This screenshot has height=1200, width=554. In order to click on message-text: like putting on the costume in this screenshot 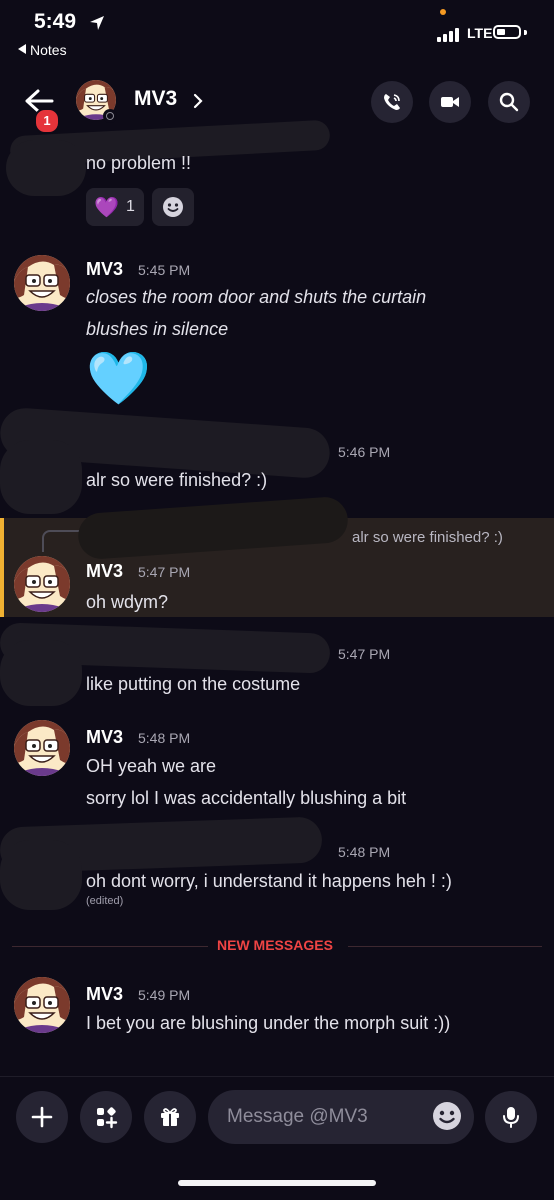, I will do `click(193, 684)`.